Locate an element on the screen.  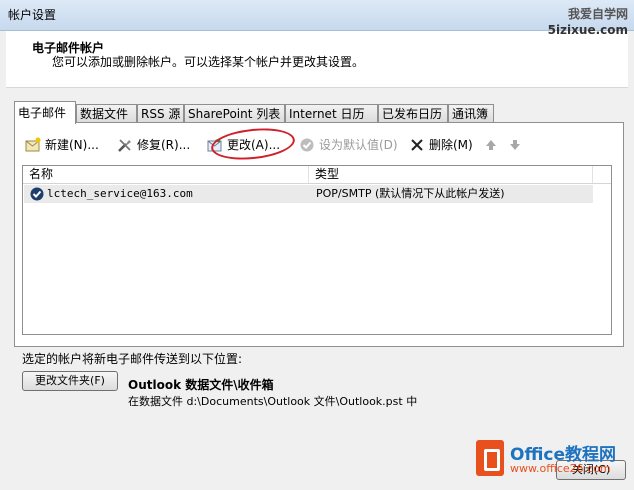
watermark-top: 我爱自学网 5izixue.com is located at coordinates (588, 22).